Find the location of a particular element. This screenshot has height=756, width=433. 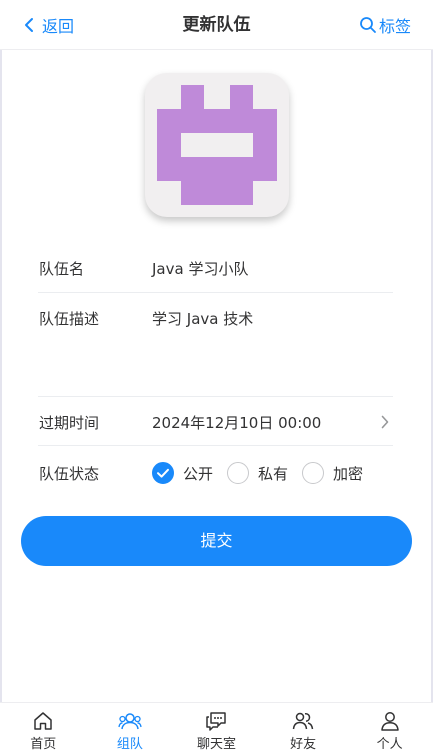

team-icon is located at coordinates (130, 721).